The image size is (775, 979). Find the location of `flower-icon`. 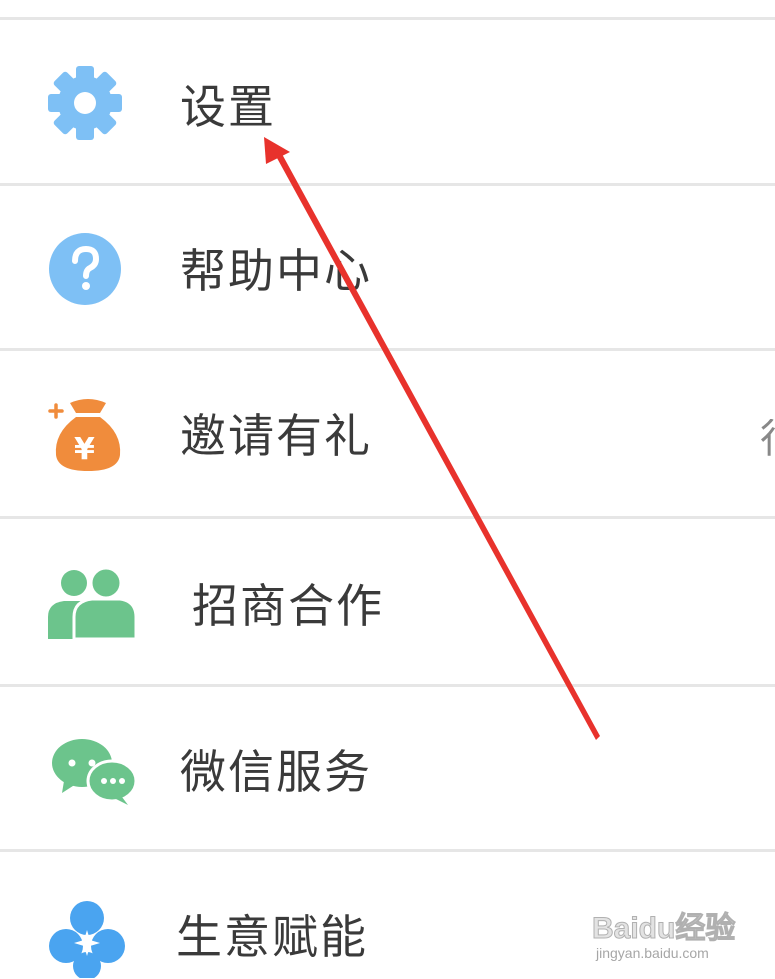

flower-icon is located at coordinates (87, 939).